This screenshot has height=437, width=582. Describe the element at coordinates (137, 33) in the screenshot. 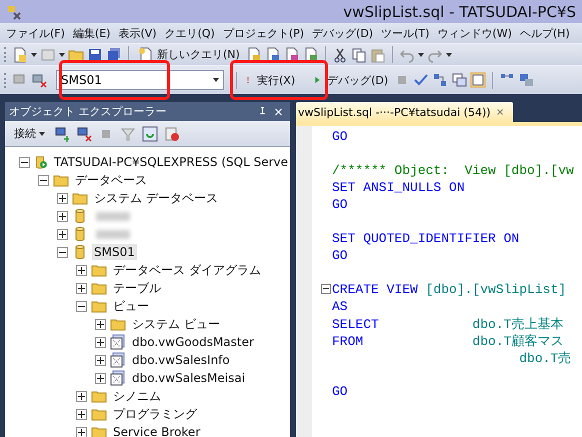

I see `menu-item: 表示(V)` at that location.